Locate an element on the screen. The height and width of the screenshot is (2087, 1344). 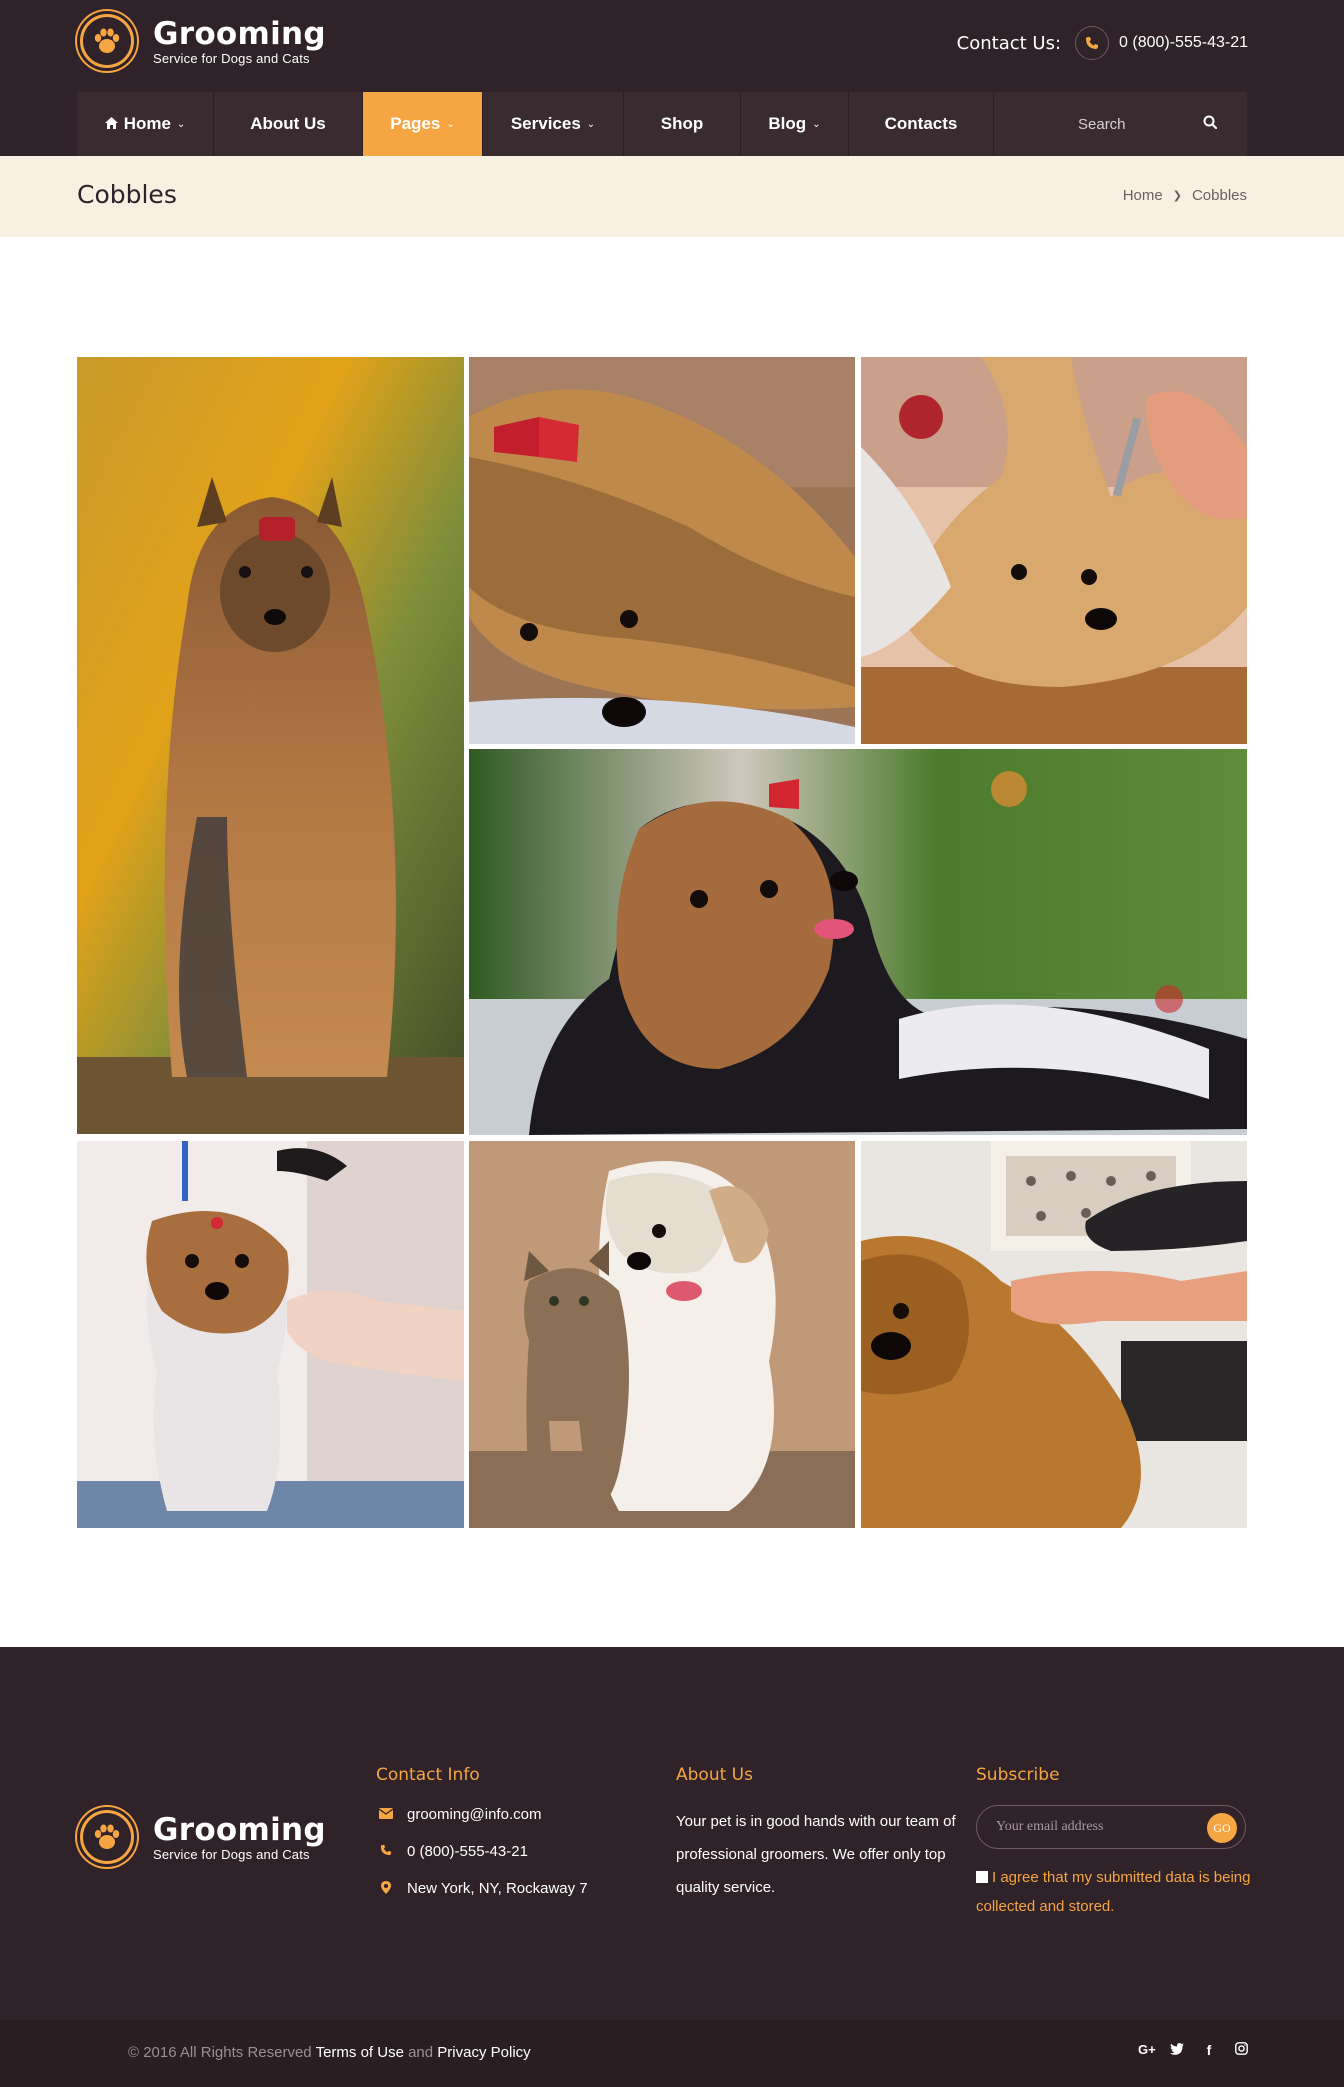
nav-pages-label: Pages is located at coordinates (415, 123).